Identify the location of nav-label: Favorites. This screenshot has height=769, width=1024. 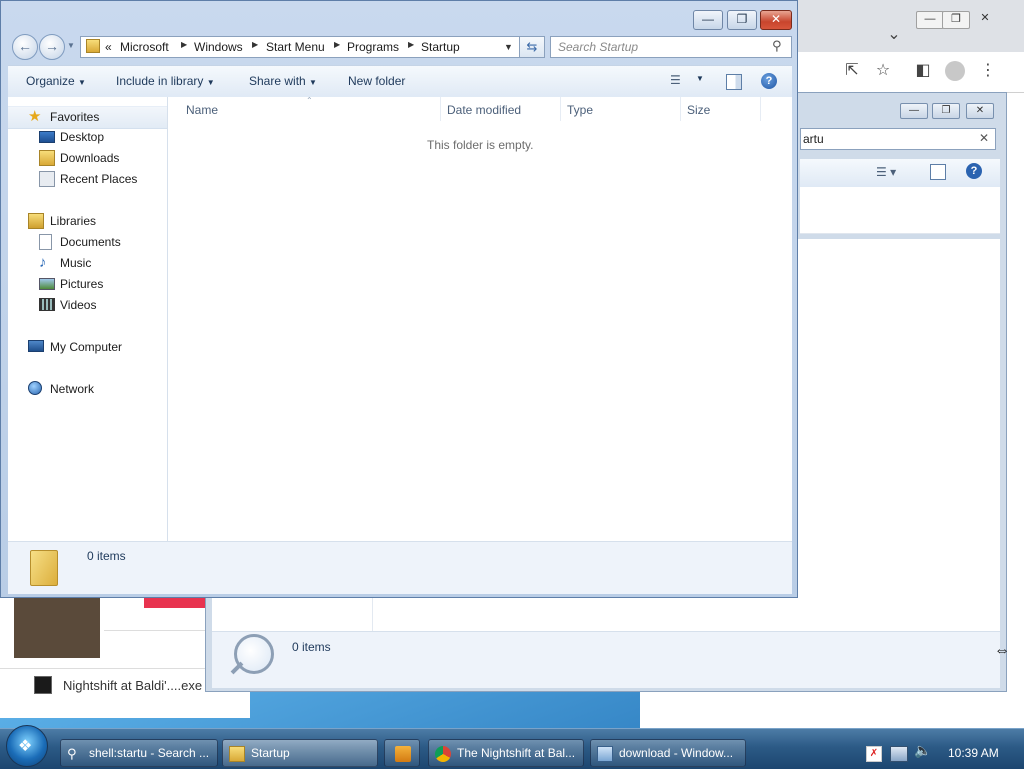
(75, 117).